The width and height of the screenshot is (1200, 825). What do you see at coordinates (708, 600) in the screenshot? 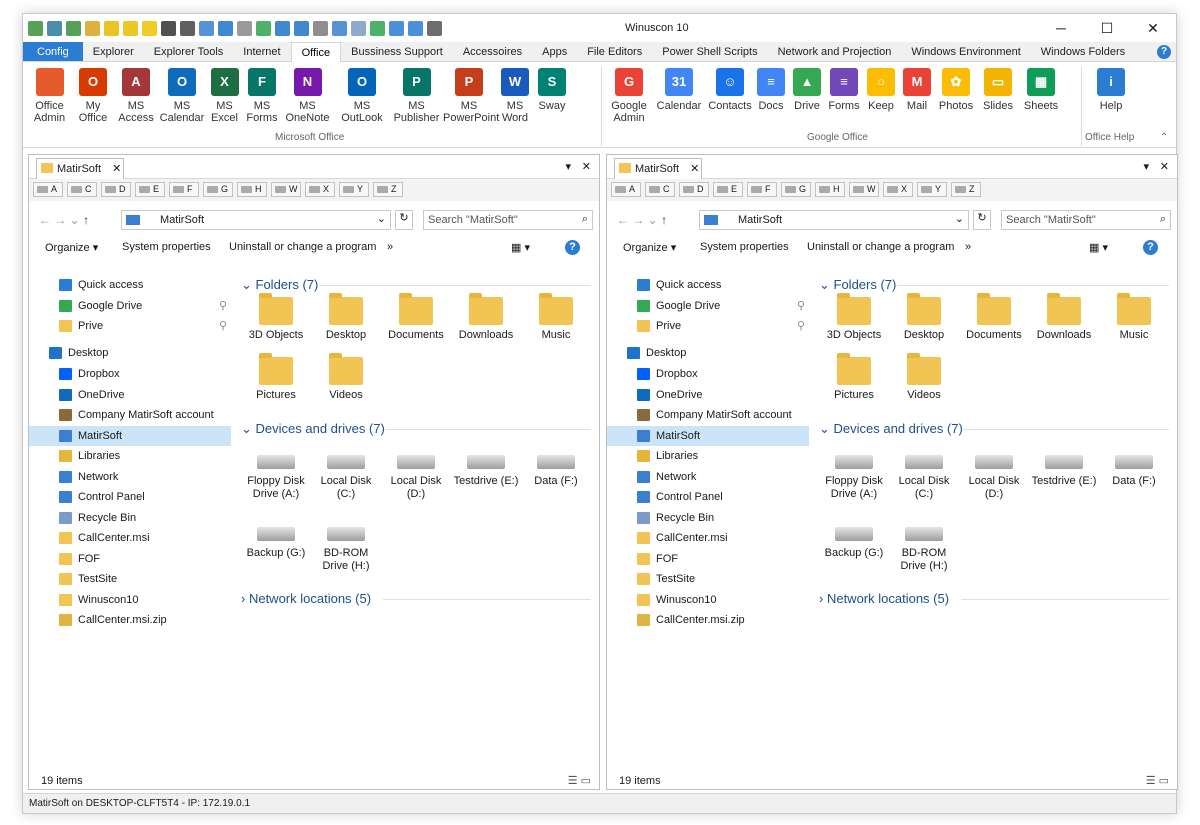
I see `tree-item-winuscon10: Winuscon10` at bounding box center [708, 600].